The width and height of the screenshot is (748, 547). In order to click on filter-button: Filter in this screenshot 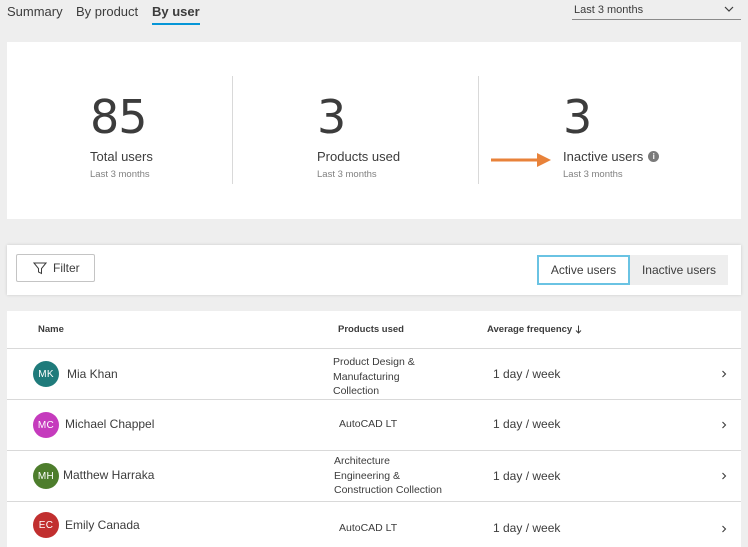, I will do `click(55, 268)`.